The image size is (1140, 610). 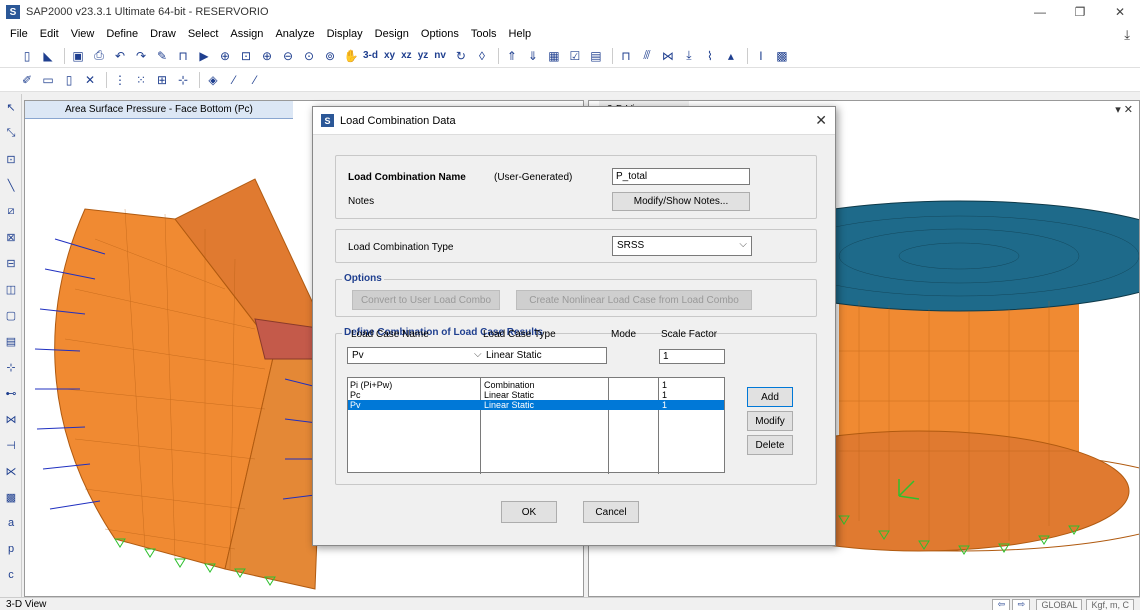 What do you see at coordinates (141, 80) in the screenshot?
I see `divide-icon: ⁙` at bounding box center [141, 80].